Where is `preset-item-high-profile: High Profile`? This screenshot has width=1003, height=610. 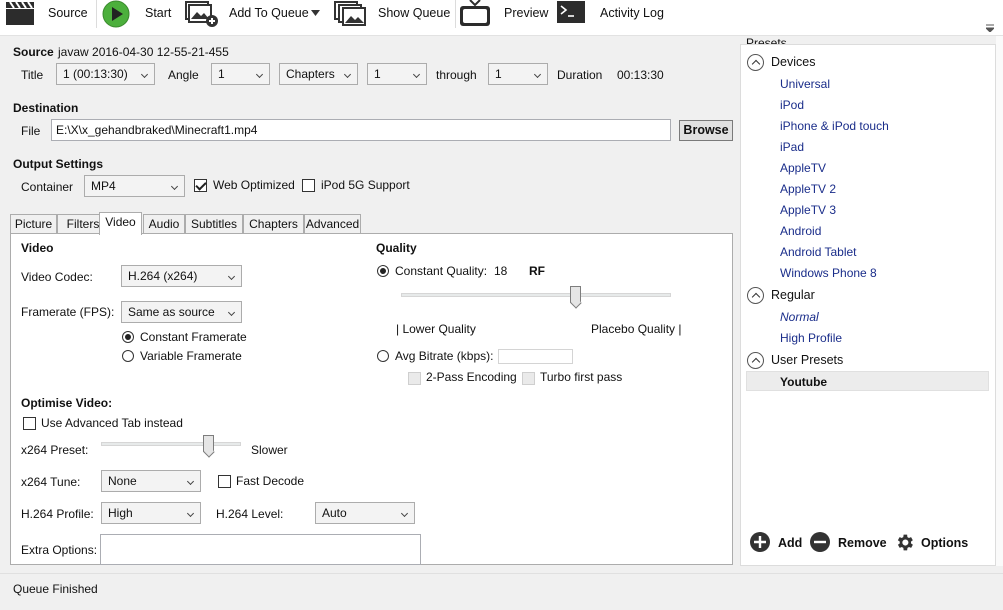
preset-item-high-profile: High Profile is located at coordinates (811, 338).